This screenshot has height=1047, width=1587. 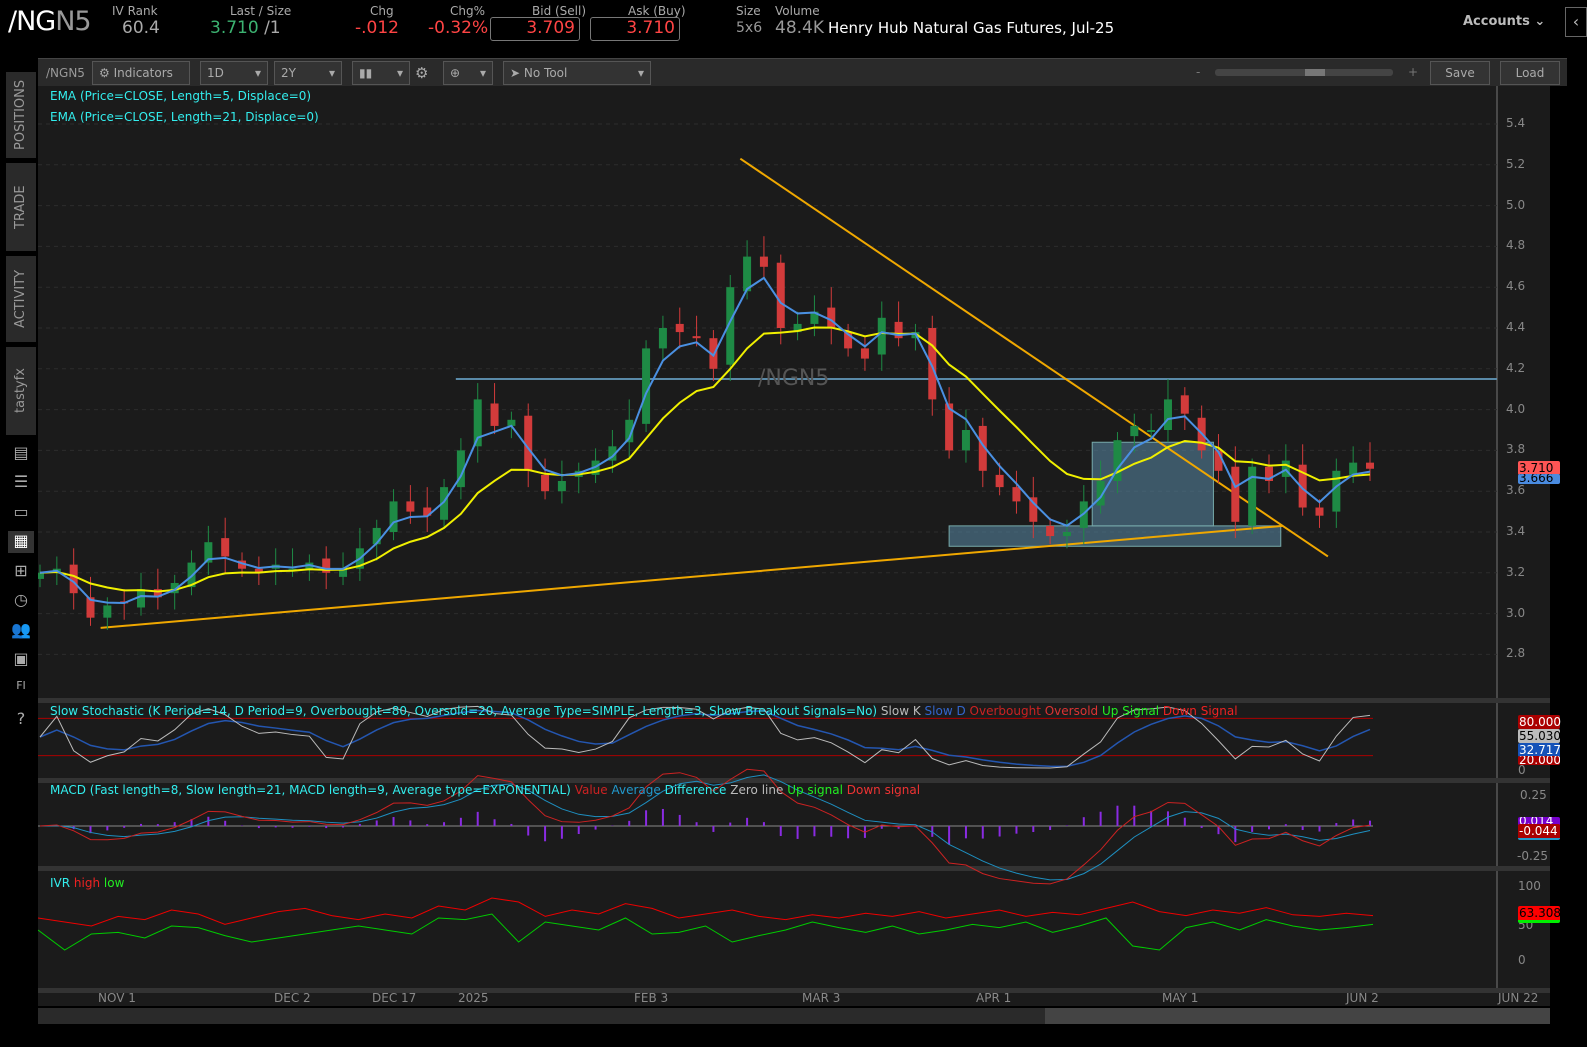 I want to click on ema5-study-label: EMA (Price=CLOSE, Length=5, Displace=0), so click(x=180, y=96).